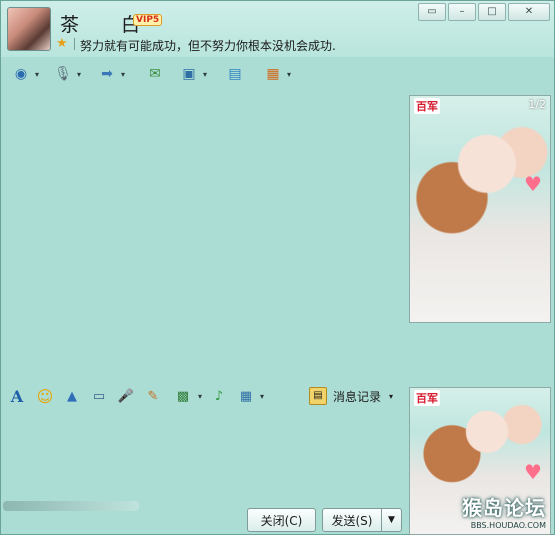 The image size is (555, 535). Describe the element at coordinates (63, 74) in the screenshot. I see `voice-chat-icon: 🎙` at that location.